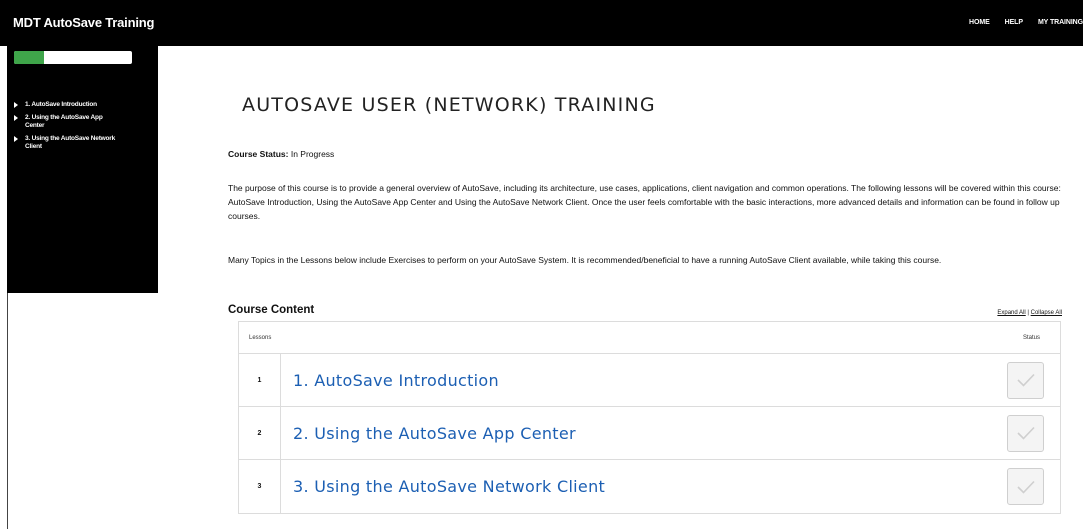 The height and width of the screenshot is (529, 1083). I want to click on lessons-column-header: Lessons, so click(260, 337).